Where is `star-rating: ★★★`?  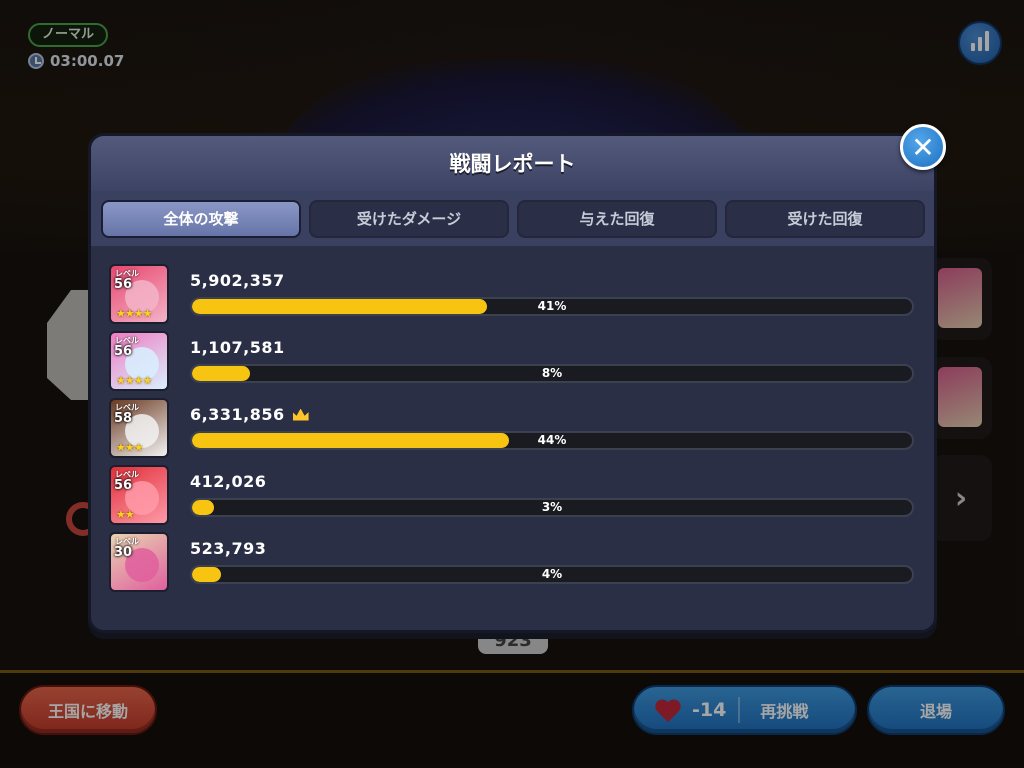 star-rating: ★★★ is located at coordinates (130, 447).